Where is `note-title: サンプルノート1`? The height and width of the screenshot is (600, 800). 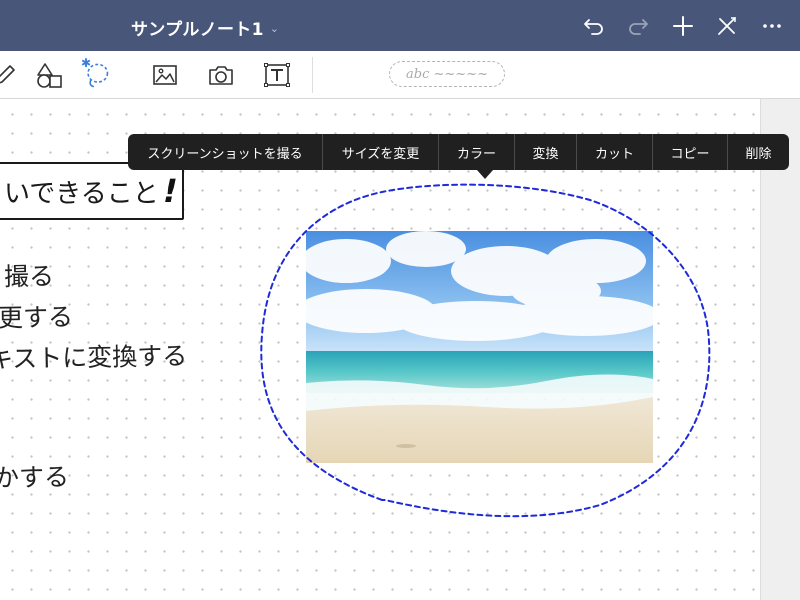 note-title: サンプルノート1 is located at coordinates (197, 29).